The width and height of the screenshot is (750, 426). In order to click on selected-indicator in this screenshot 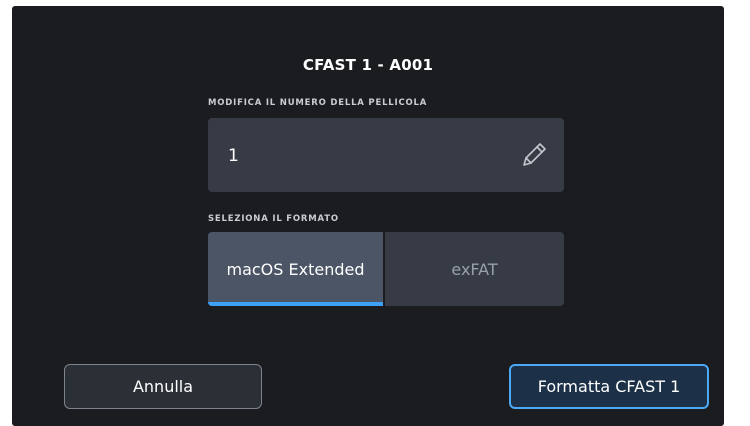, I will do `click(295, 304)`.